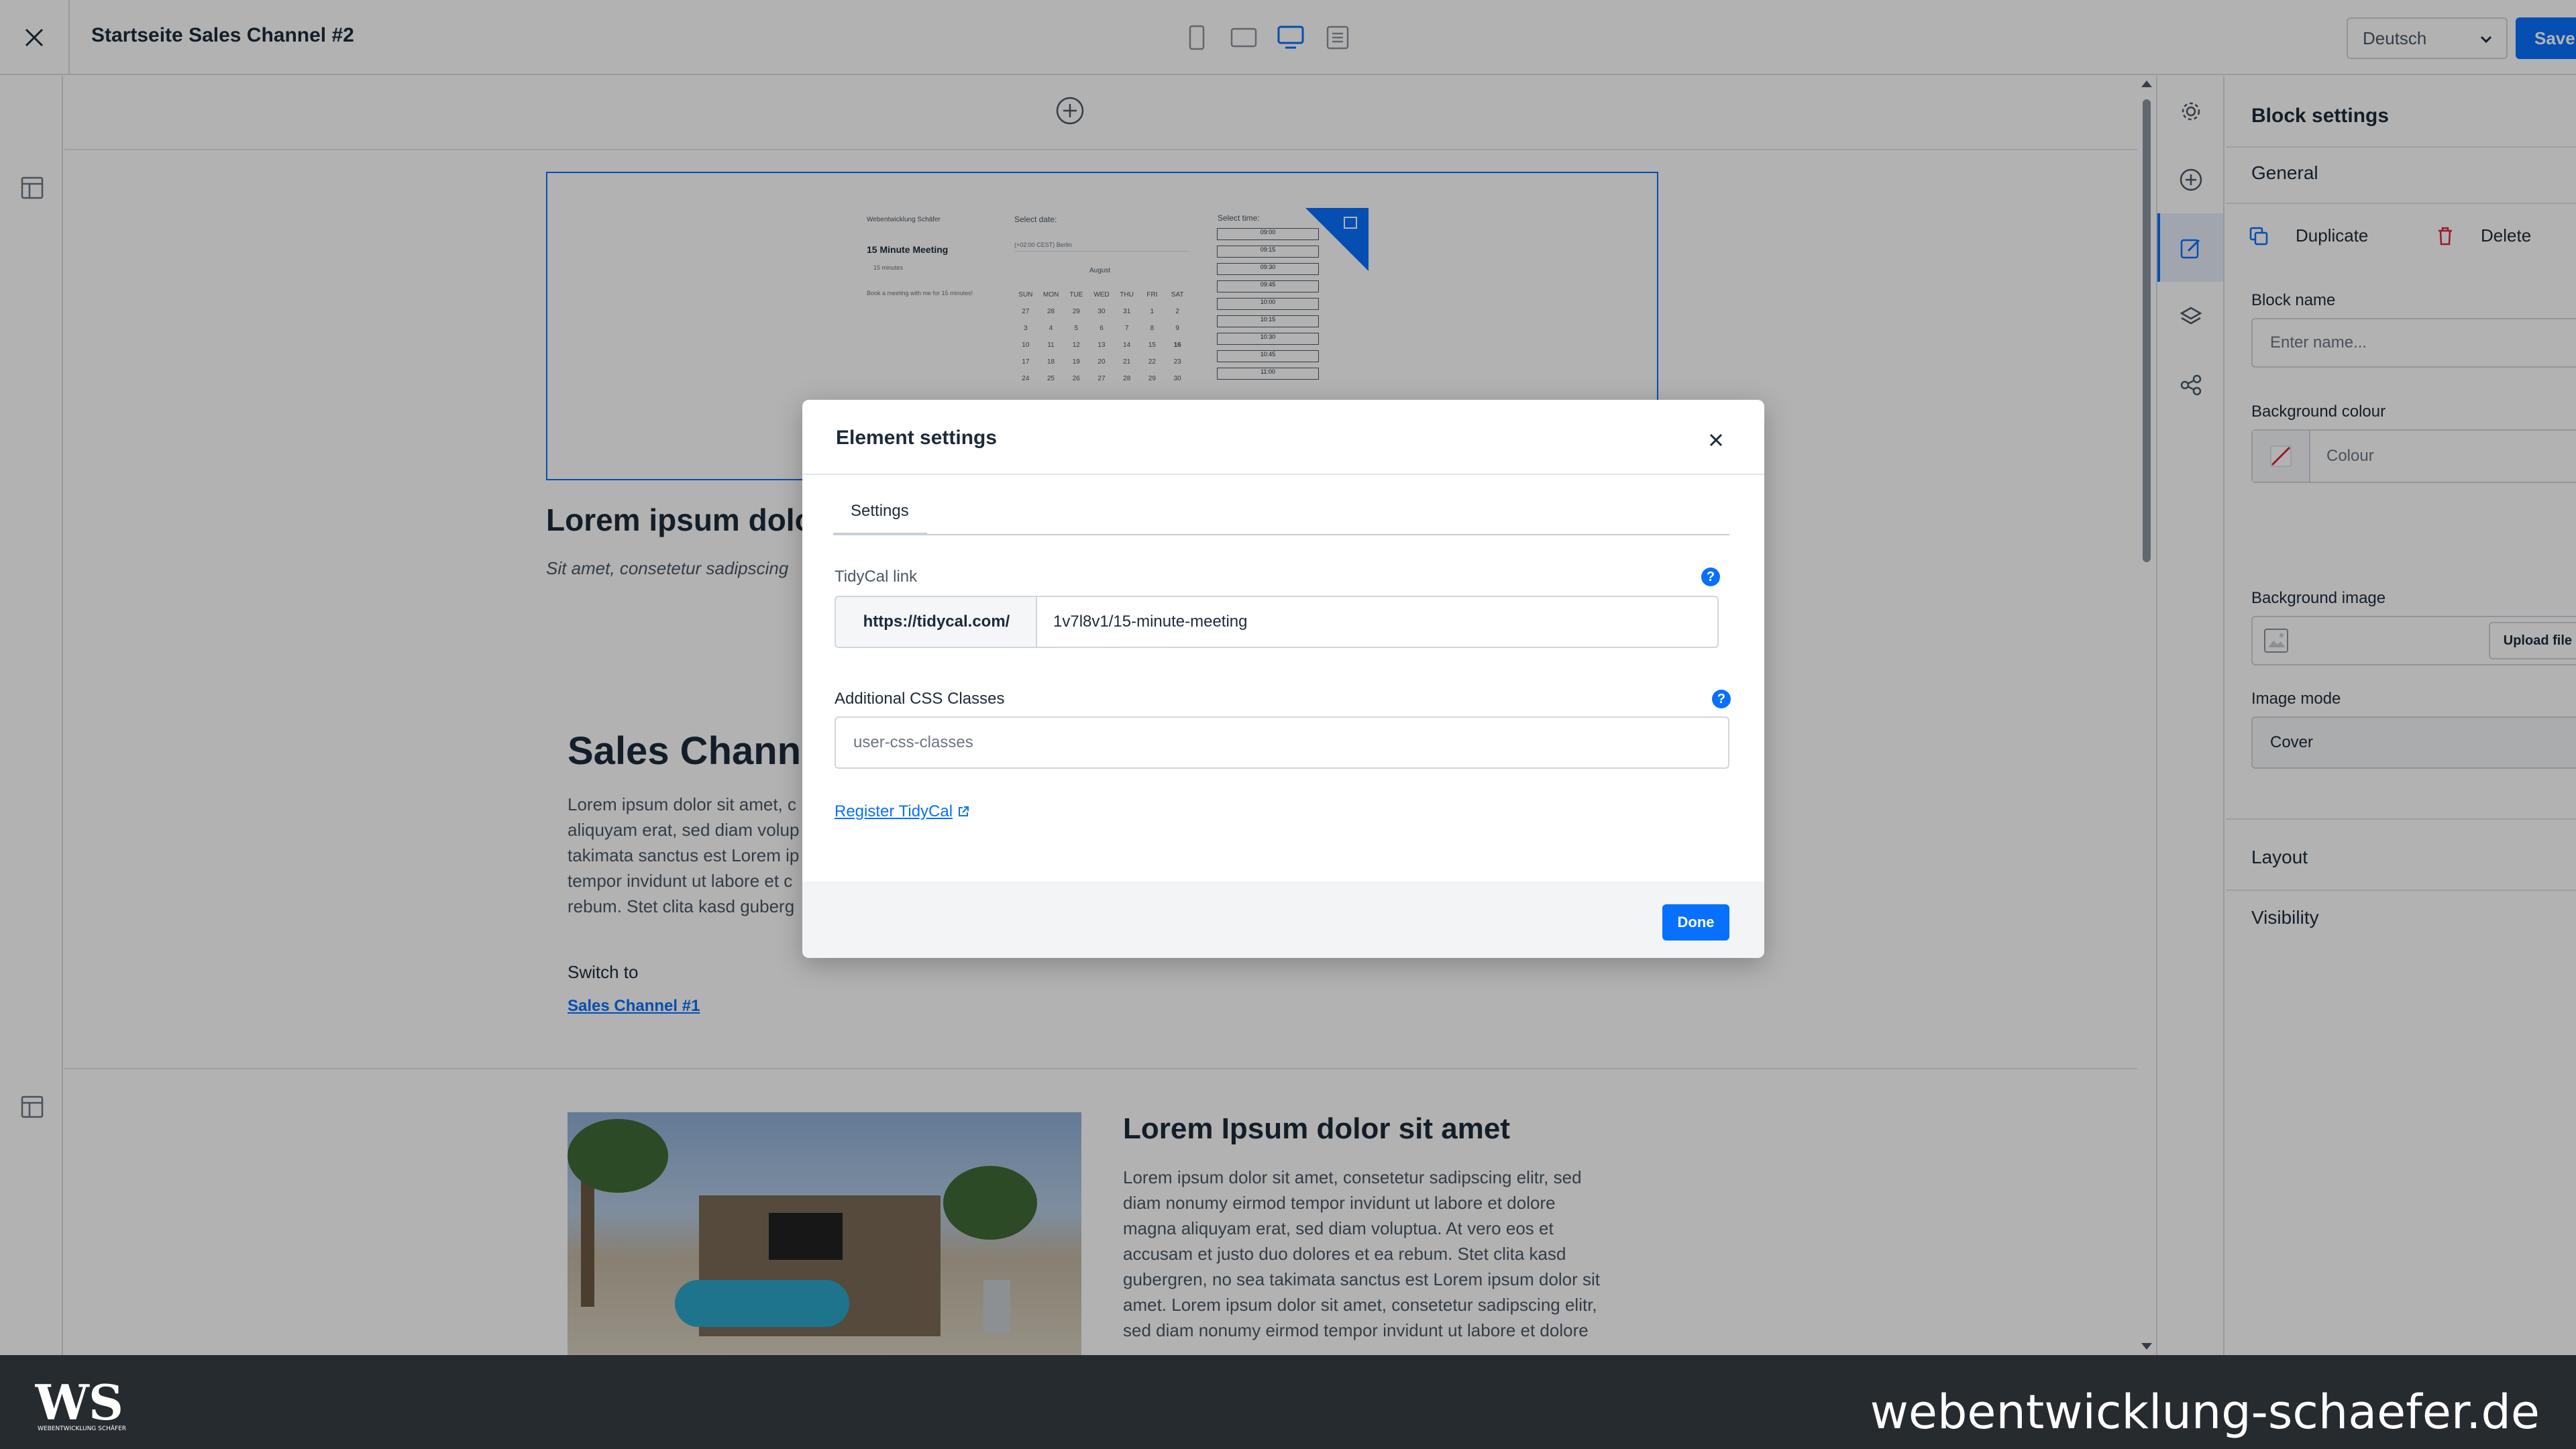  I want to click on svg-text: W, so click(62, 1405).